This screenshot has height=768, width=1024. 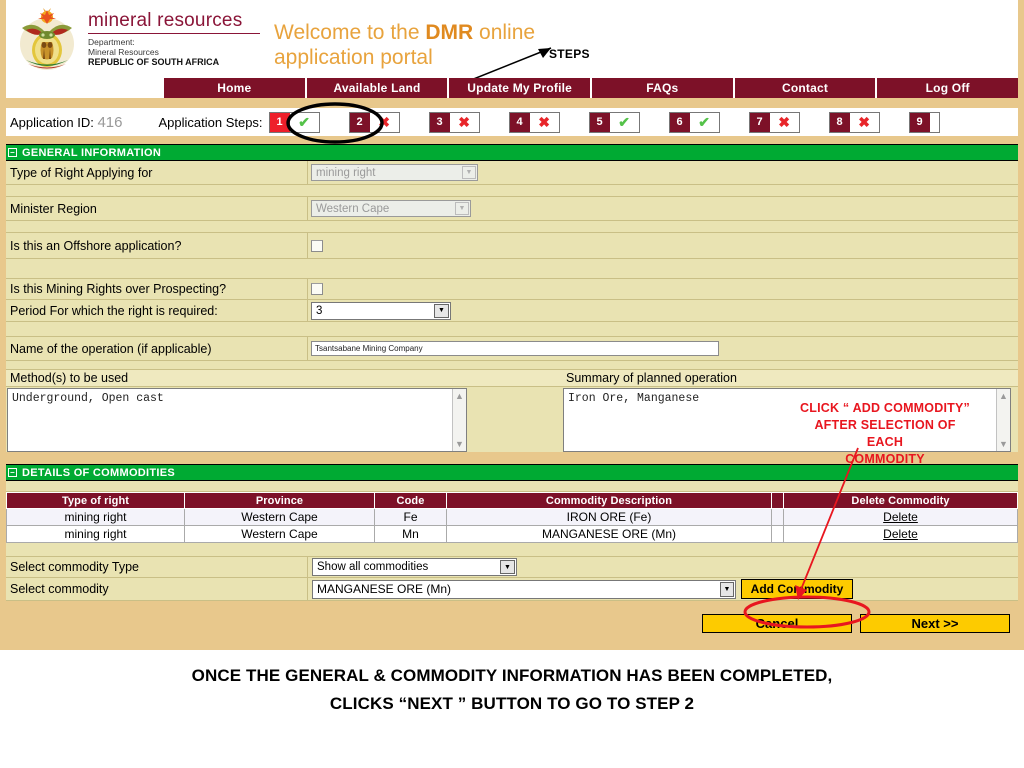 What do you see at coordinates (237, 420) in the screenshot?
I see `textarea-methods-to-be-used: Underground, Open cast ▲ ▼` at bounding box center [237, 420].